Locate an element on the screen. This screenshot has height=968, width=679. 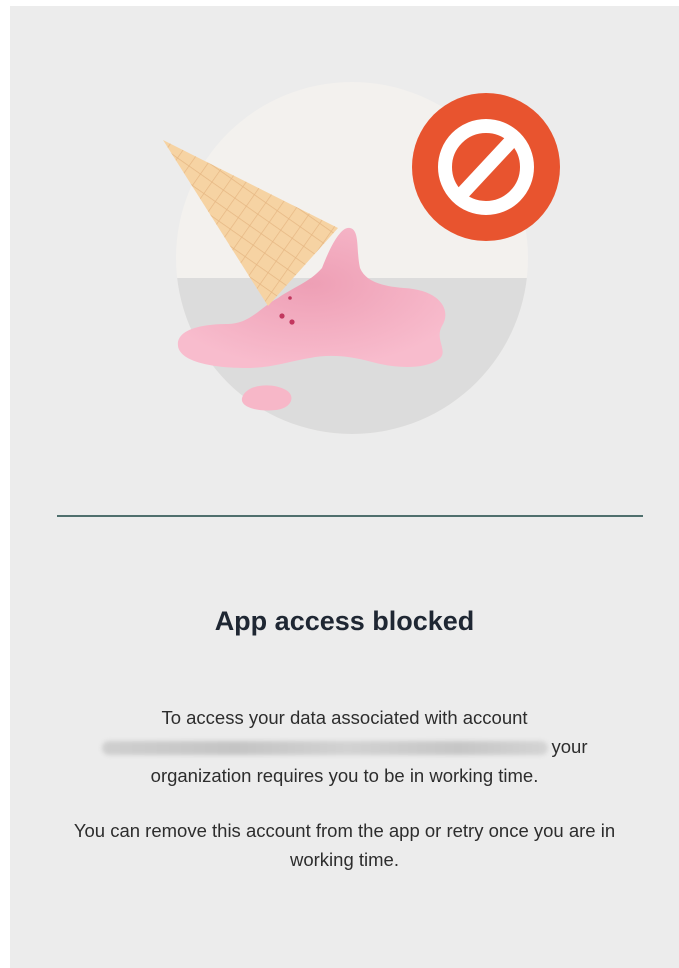
section-divider is located at coordinates (350, 516).